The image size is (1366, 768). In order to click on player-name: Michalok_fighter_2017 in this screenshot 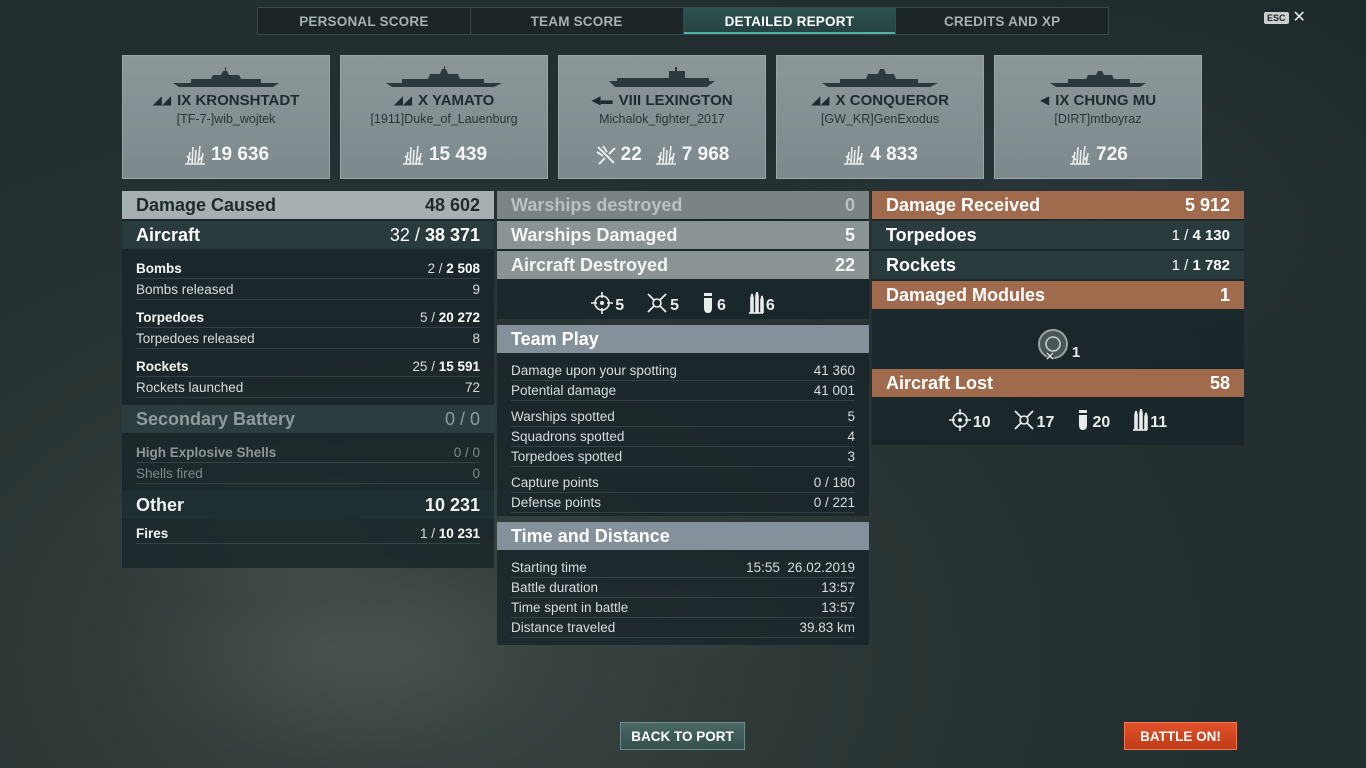, I will do `click(662, 119)`.